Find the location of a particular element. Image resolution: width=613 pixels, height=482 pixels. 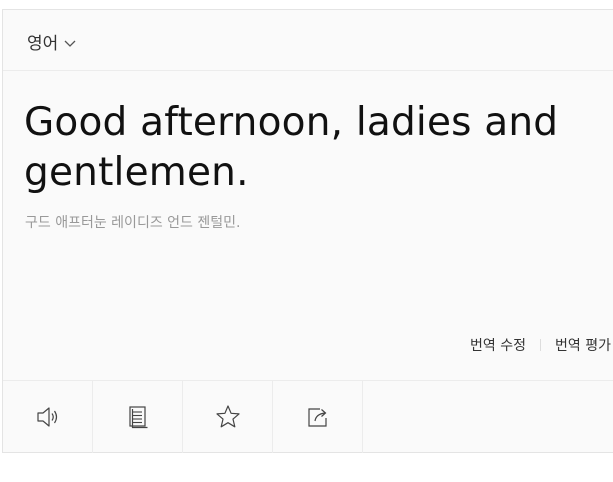

action-links: 번역 수정 번역 평가 is located at coordinates (540, 345).